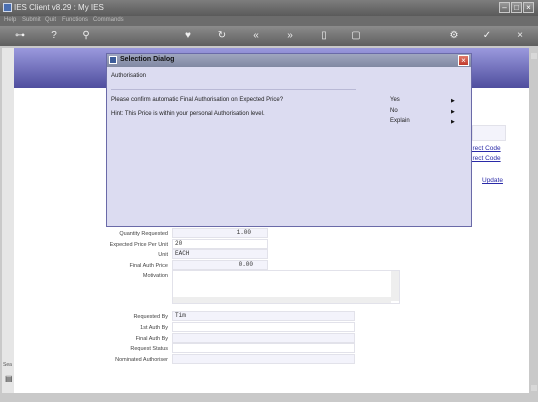  Describe the element at coordinates (489, 133) in the screenshot. I see `right-field` at that location.